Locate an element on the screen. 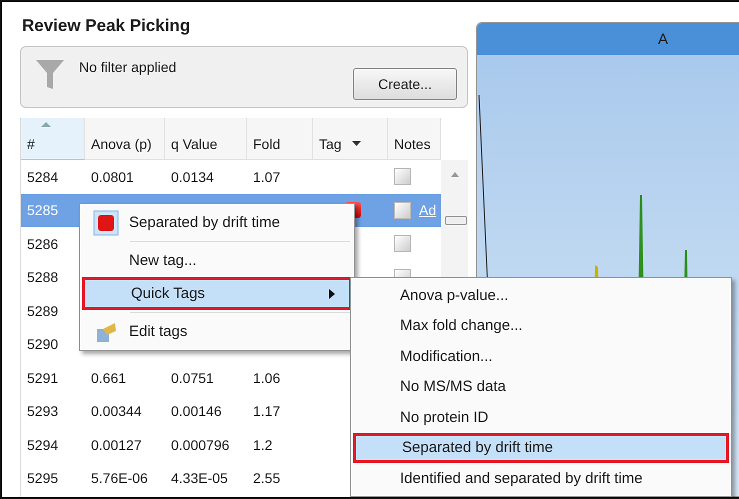 The image size is (739, 499). table-cell: 5291 is located at coordinates (42, 378).